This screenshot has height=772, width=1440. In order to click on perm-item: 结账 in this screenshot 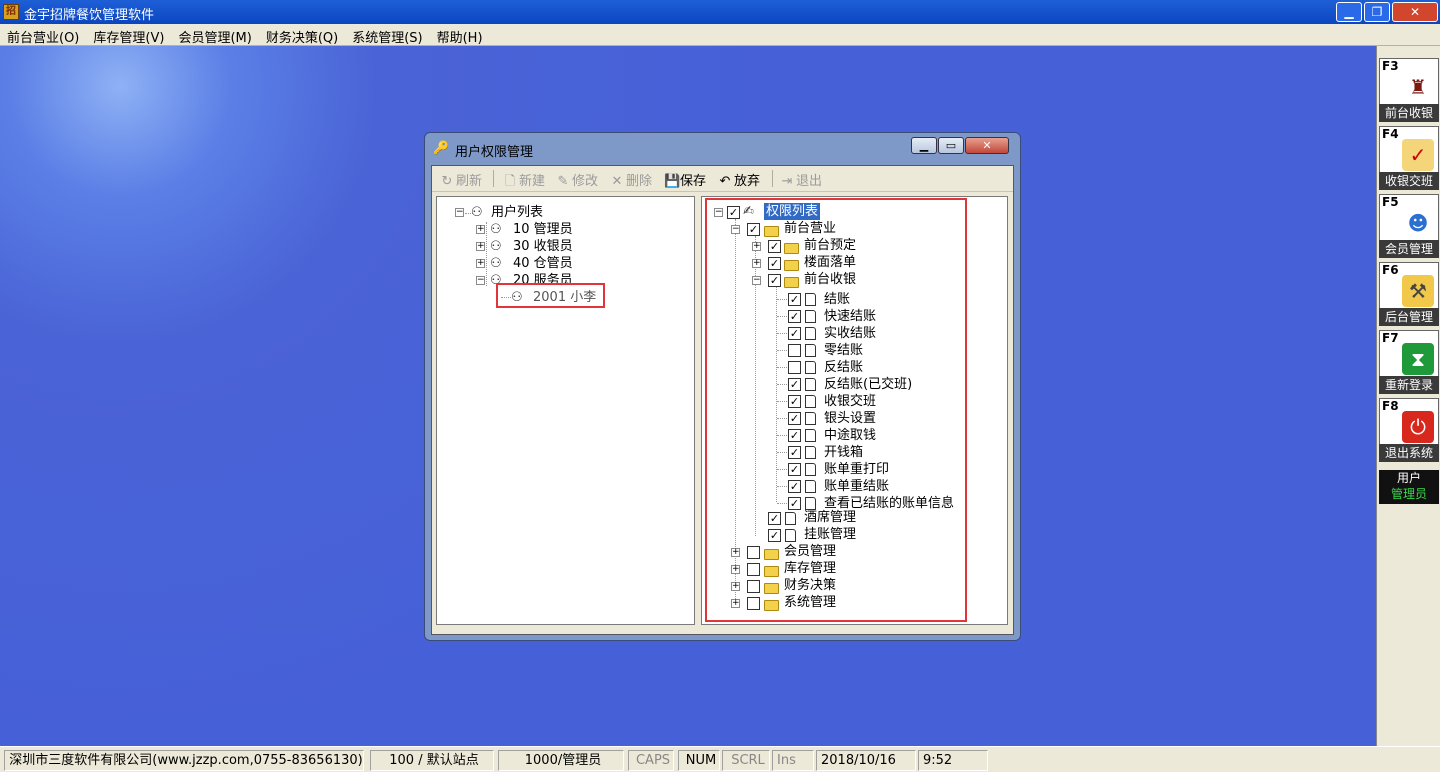, I will do `click(837, 299)`.